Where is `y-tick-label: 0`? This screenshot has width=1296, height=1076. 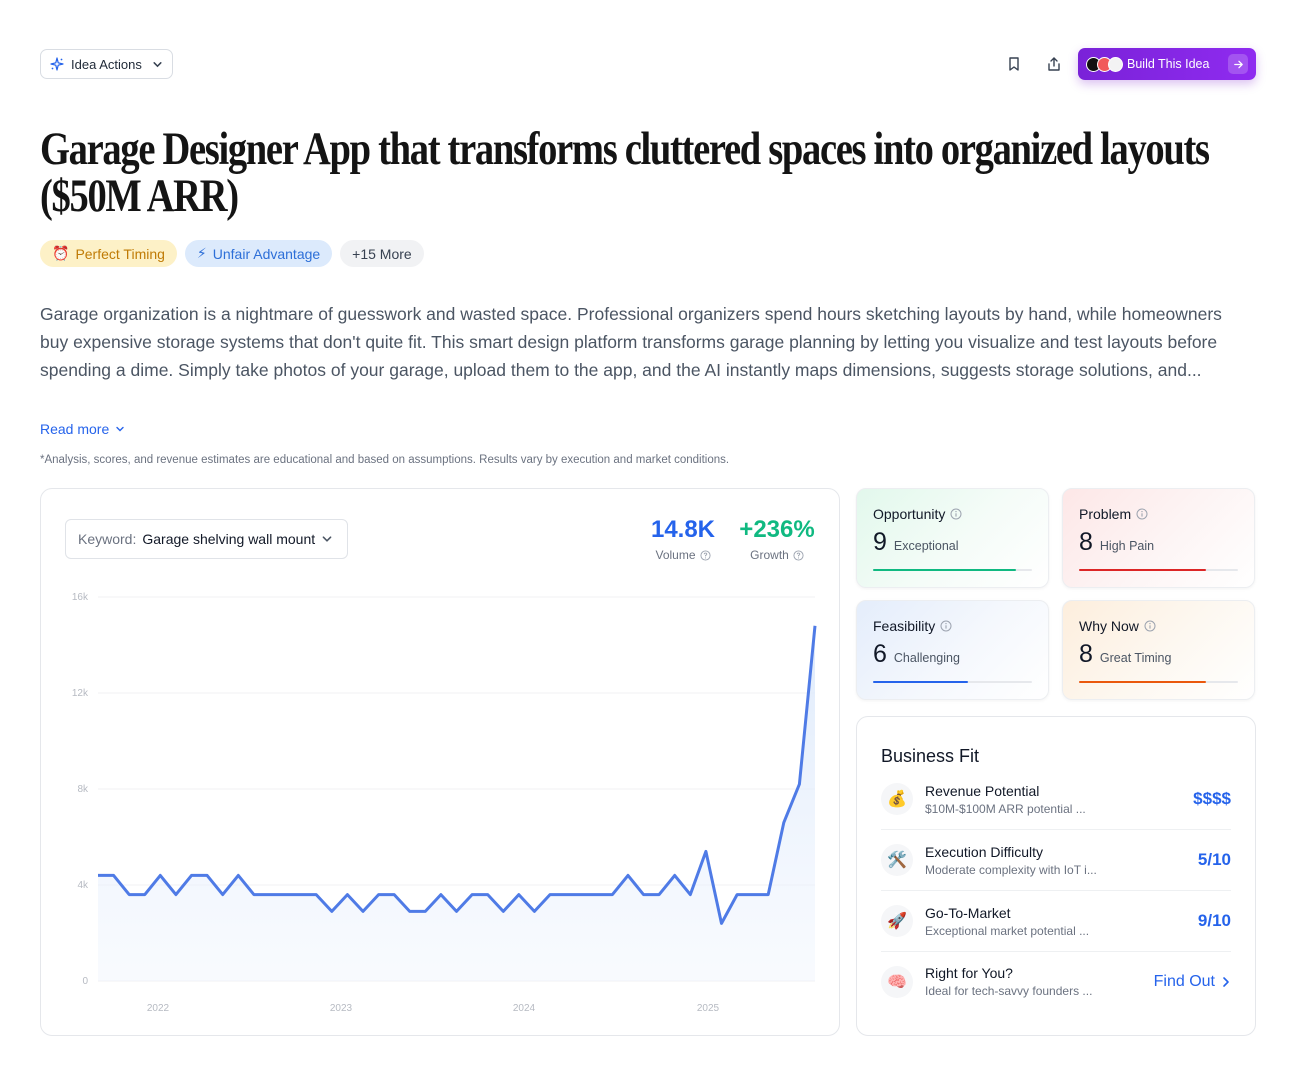
y-tick-label: 0 is located at coordinates (85, 981).